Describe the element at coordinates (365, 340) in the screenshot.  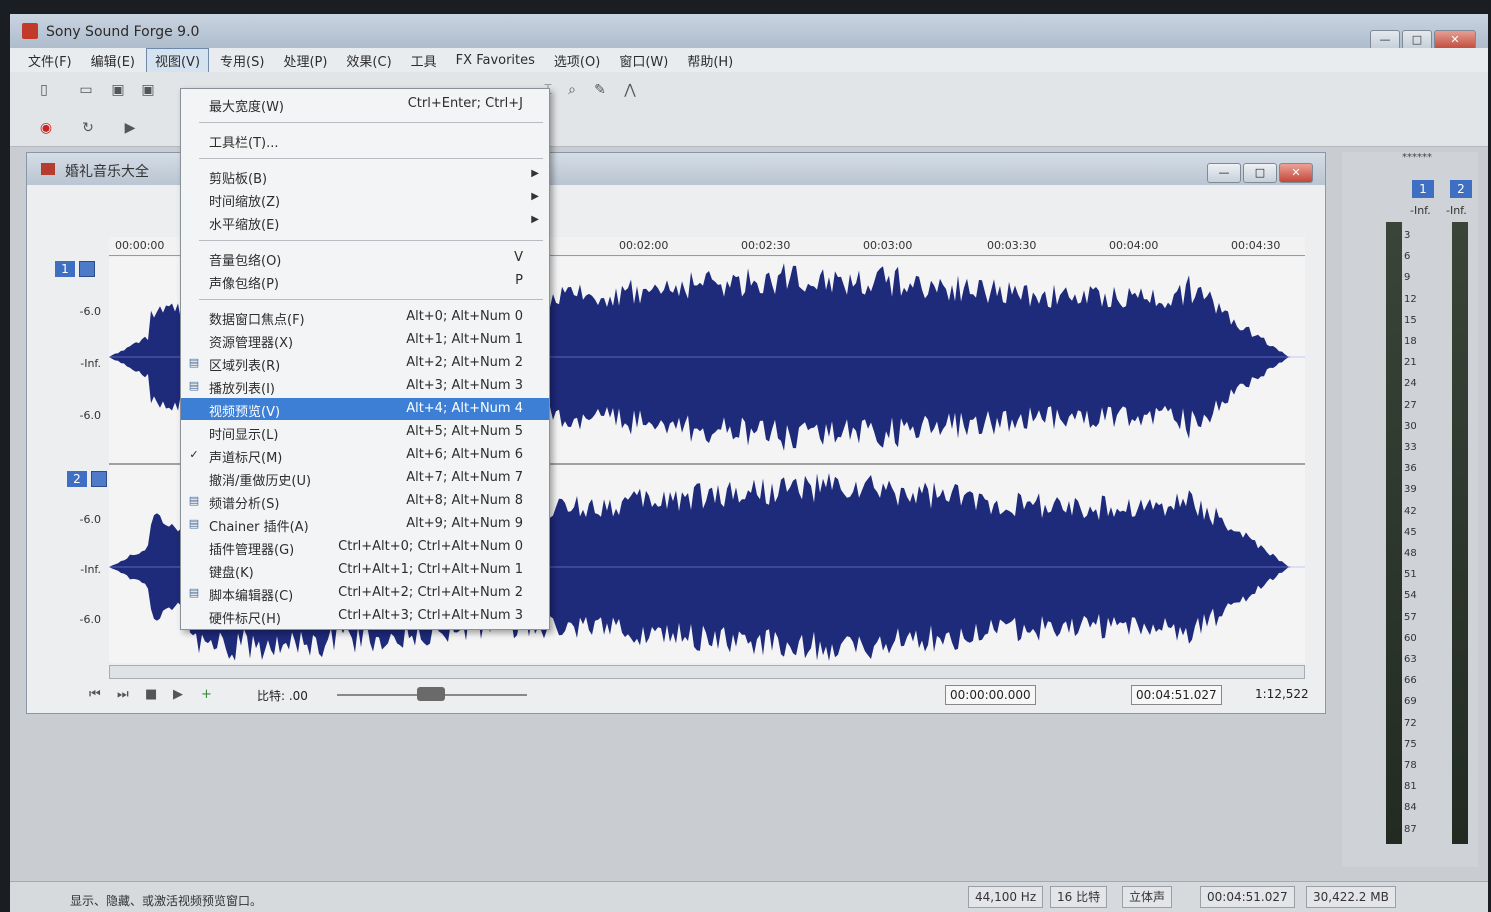
I see `view-menu-item: 资源管理器(X) Alt+1; Alt+Num 1` at that location.